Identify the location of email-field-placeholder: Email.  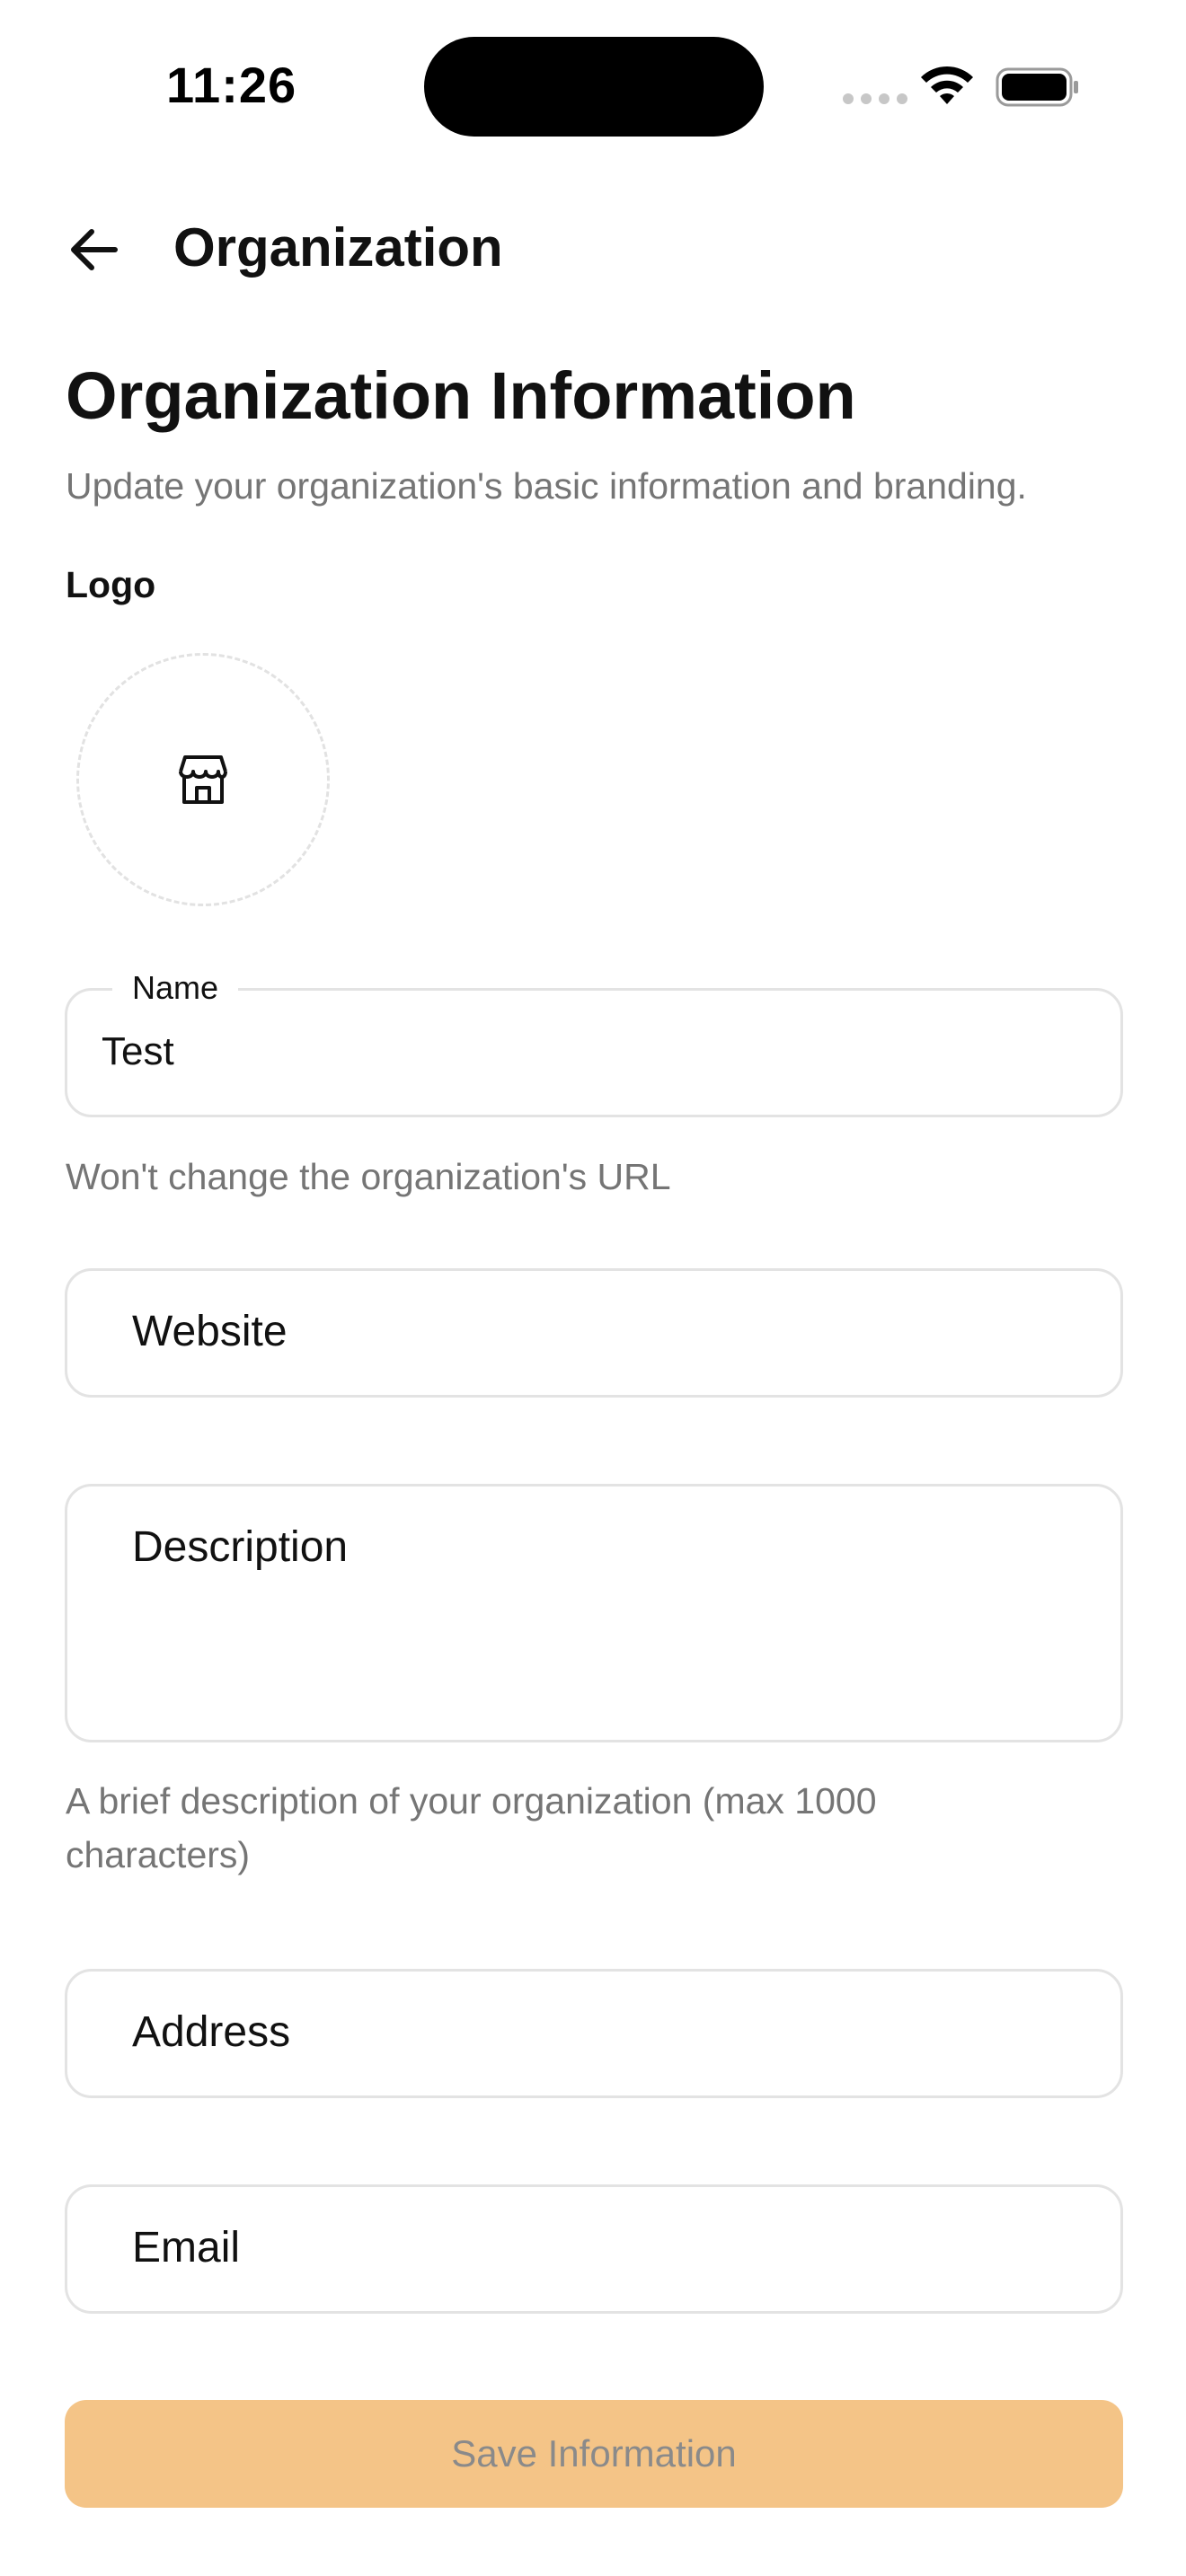
(186, 2248).